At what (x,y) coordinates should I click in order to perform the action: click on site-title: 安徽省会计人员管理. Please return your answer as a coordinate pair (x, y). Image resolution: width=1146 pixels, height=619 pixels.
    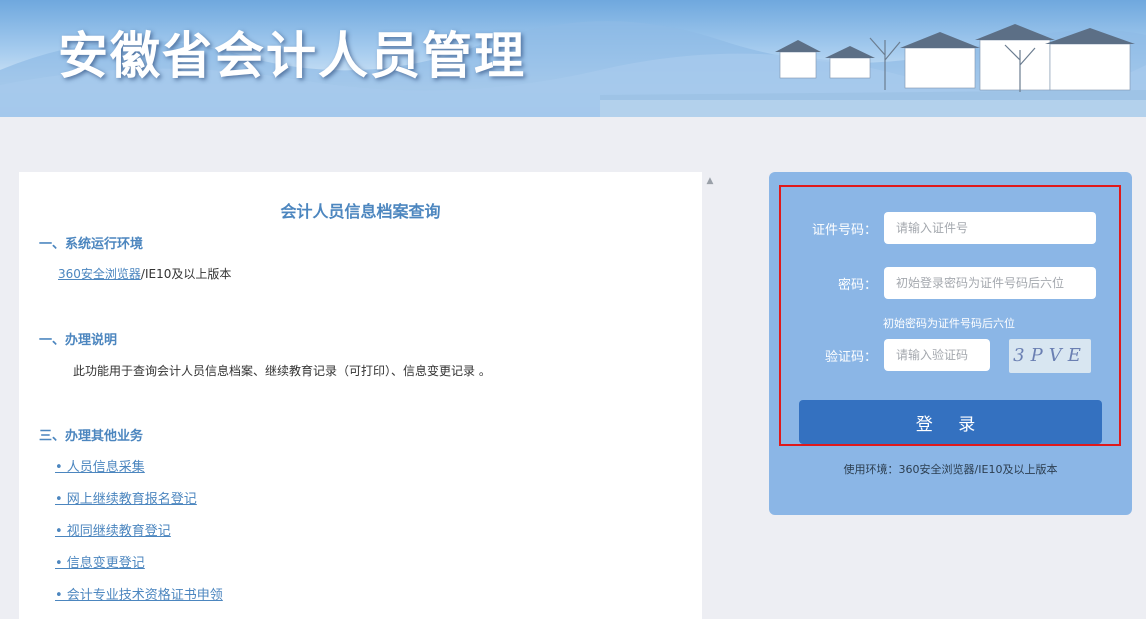
    Looking at the image, I should click on (292, 56).